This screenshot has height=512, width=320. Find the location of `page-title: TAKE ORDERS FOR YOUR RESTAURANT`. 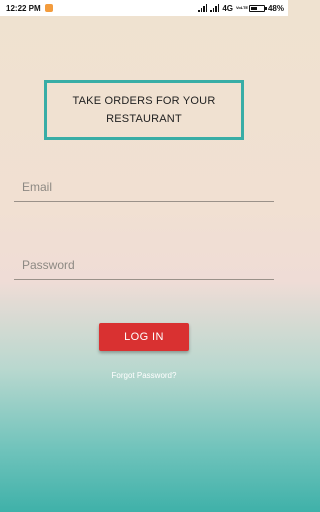

page-title: TAKE ORDERS FOR YOUR RESTAURANT is located at coordinates (144, 110).